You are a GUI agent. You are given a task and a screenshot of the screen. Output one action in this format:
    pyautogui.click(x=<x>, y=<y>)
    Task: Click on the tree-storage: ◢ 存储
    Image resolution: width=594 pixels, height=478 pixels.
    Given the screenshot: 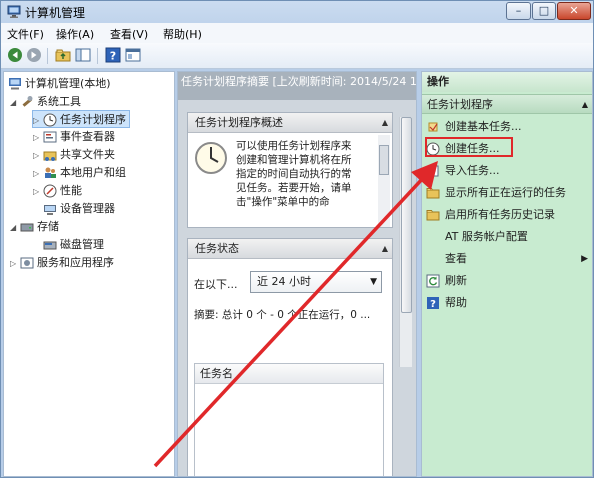 What is the action you would take?
    pyautogui.click(x=34, y=227)
    